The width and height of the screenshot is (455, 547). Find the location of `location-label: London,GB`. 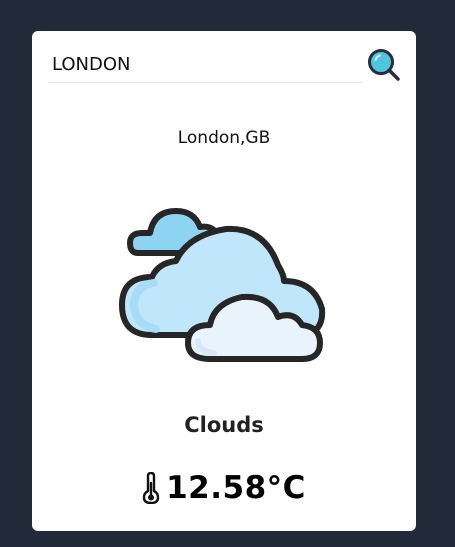

location-label: London,GB is located at coordinates (224, 138).